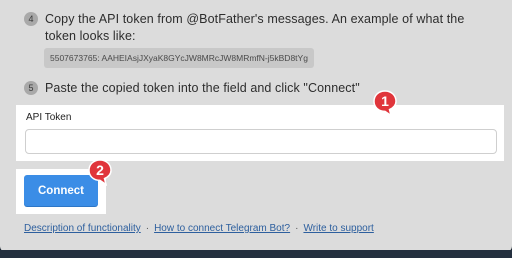  What do you see at coordinates (31, 19) in the screenshot?
I see `step-number-badge: 4` at bounding box center [31, 19].